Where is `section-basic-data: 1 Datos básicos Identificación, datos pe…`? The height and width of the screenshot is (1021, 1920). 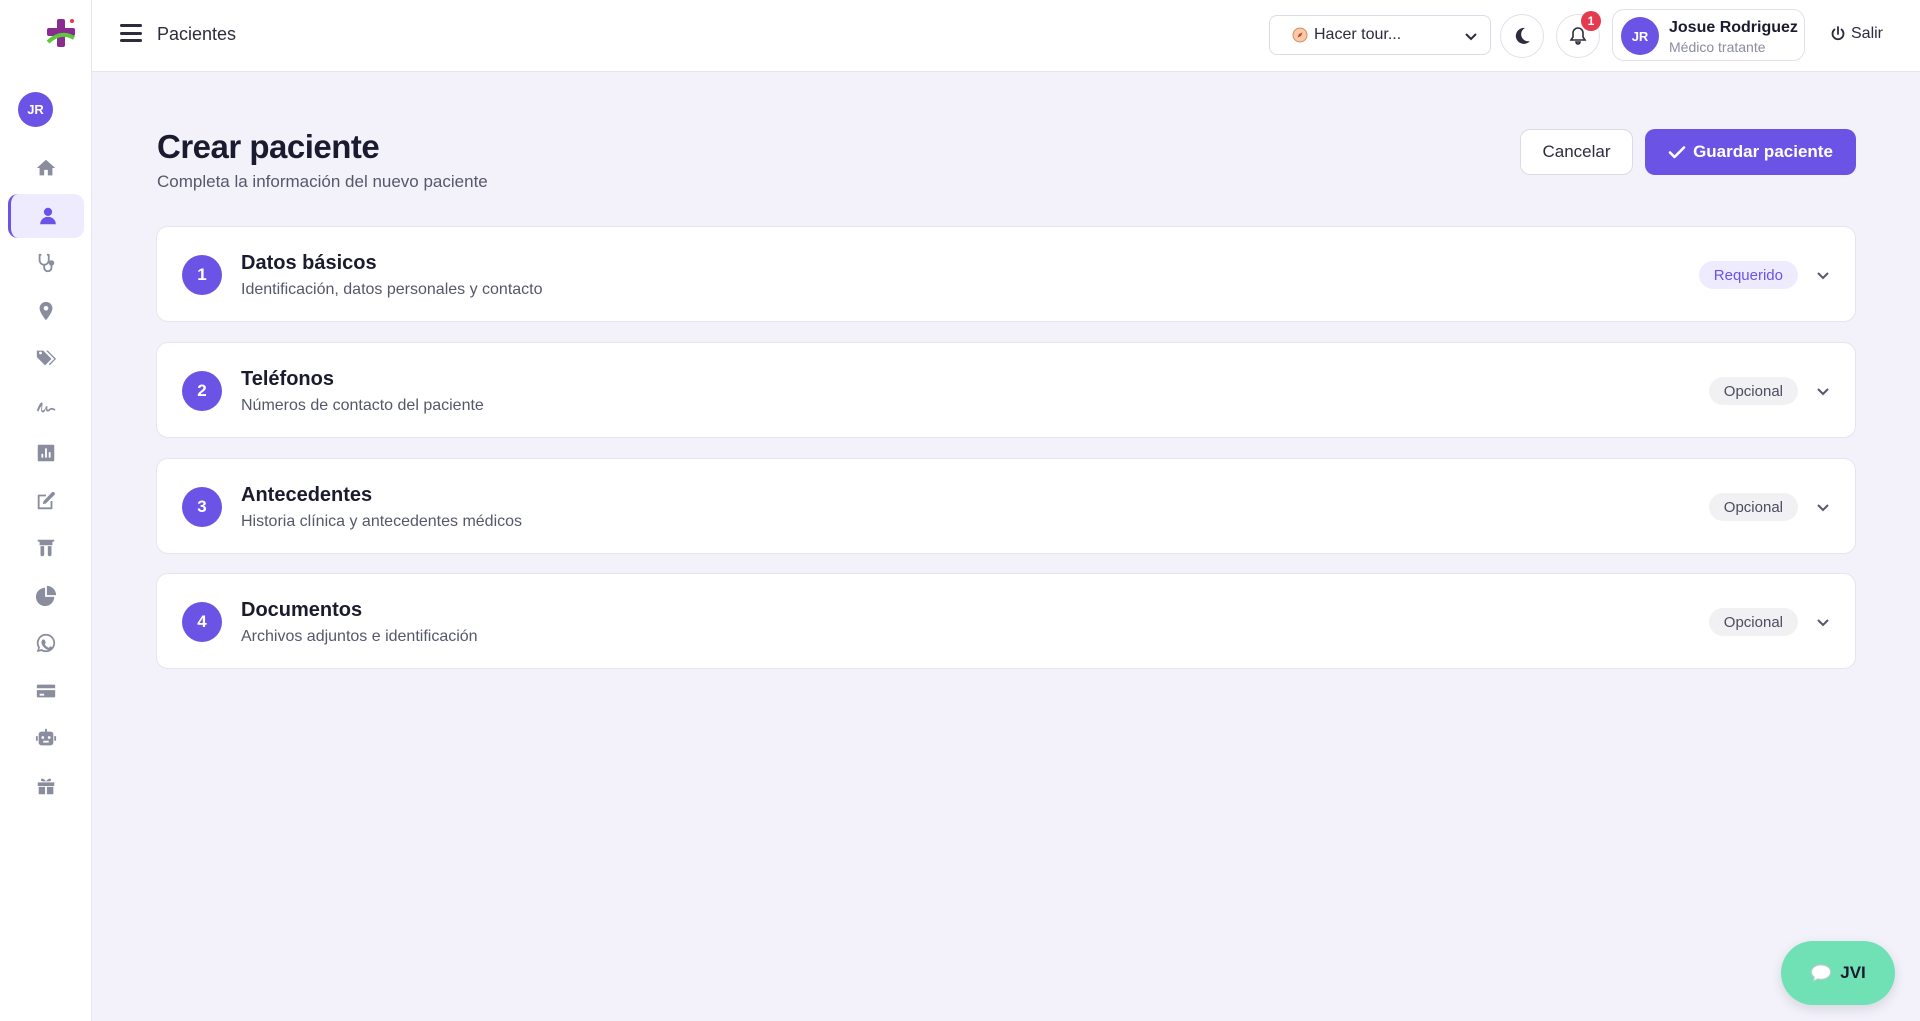
section-basic-data: 1 Datos básicos Identificación, datos pe… is located at coordinates (1006, 274).